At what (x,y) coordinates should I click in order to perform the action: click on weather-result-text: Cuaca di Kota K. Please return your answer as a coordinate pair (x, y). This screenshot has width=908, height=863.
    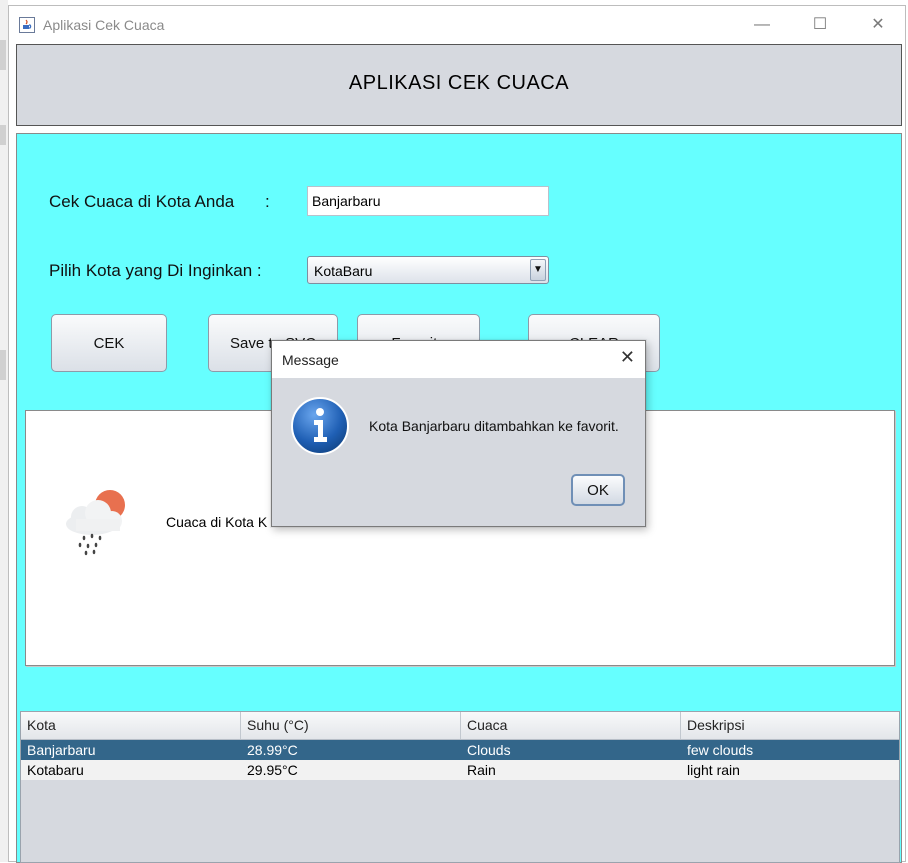
    Looking at the image, I should click on (217, 522).